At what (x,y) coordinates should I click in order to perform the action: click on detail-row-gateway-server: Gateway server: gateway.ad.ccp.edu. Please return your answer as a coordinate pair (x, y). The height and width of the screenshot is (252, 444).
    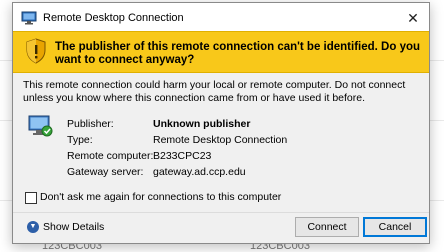
    Looking at the image, I should click on (237, 172).